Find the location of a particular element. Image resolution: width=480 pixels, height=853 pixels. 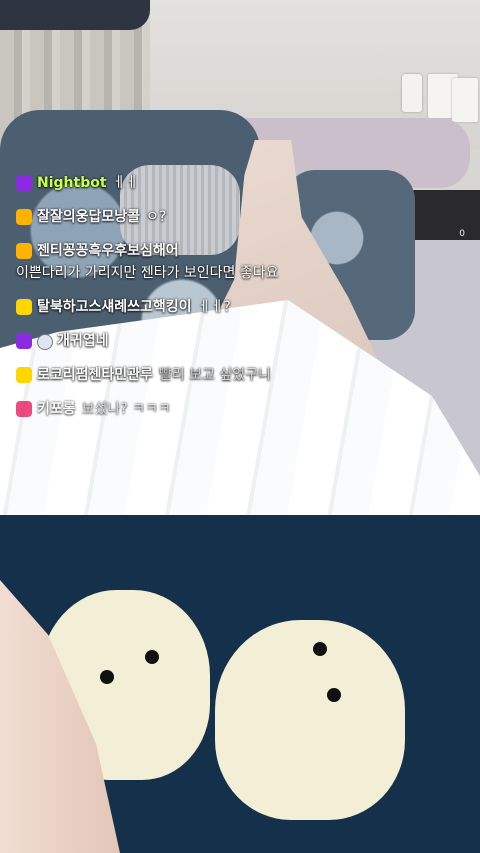

chat-text: 빨리 보고 싶었구니 is located at coordinates (214, 375).